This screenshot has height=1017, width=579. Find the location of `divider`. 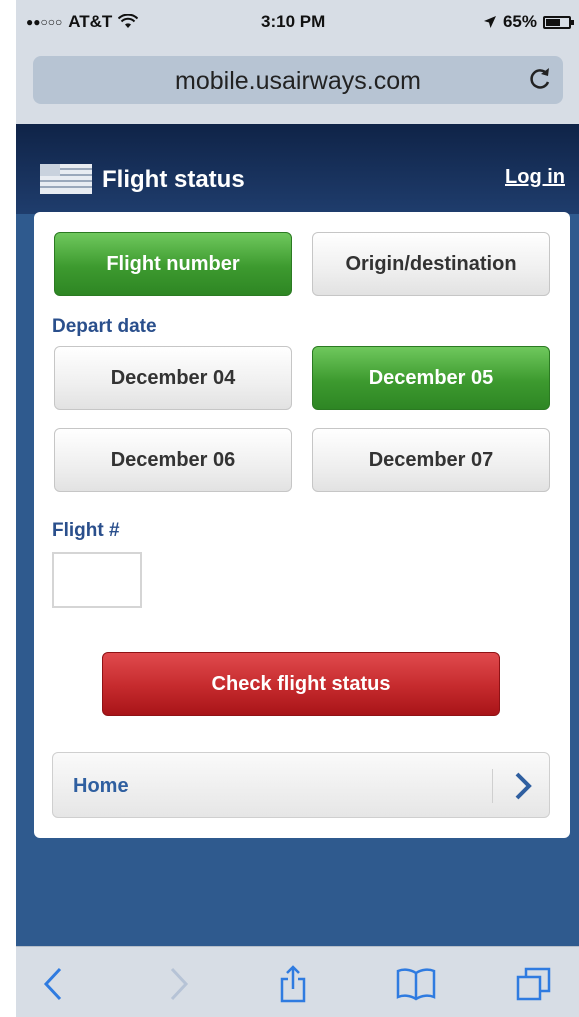

divider is located at coordinates (492, 786).